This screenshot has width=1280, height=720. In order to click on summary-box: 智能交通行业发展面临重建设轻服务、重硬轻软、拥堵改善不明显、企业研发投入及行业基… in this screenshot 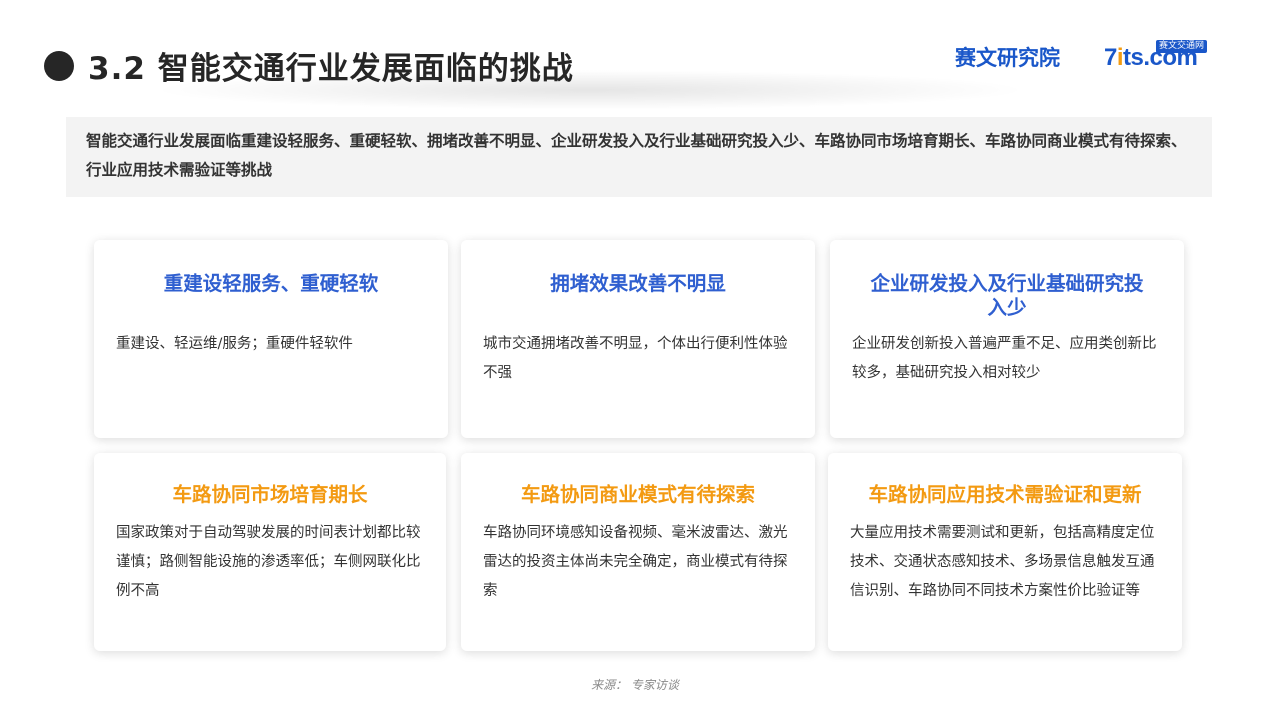, I will do `click(639, 157)`.